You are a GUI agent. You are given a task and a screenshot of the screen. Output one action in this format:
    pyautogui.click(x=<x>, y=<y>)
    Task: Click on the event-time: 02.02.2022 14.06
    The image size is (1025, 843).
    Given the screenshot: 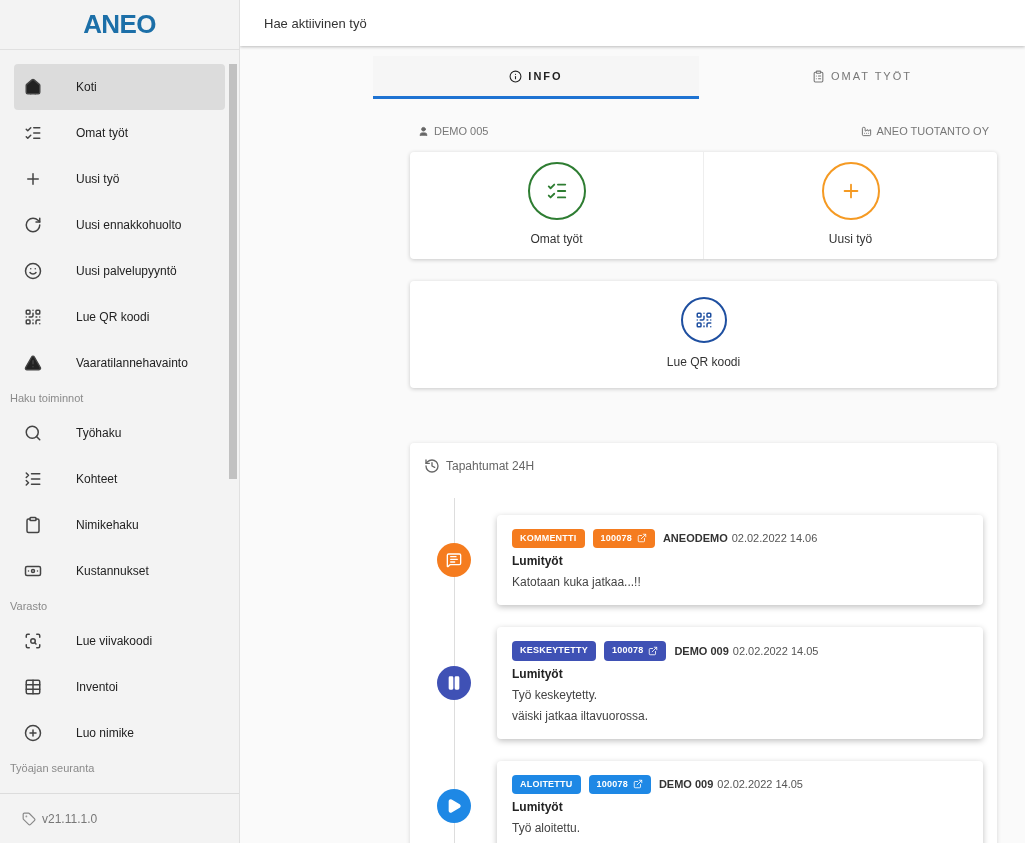 What is the action you would take?
    pyautogui.click(x=774, y=538)
    